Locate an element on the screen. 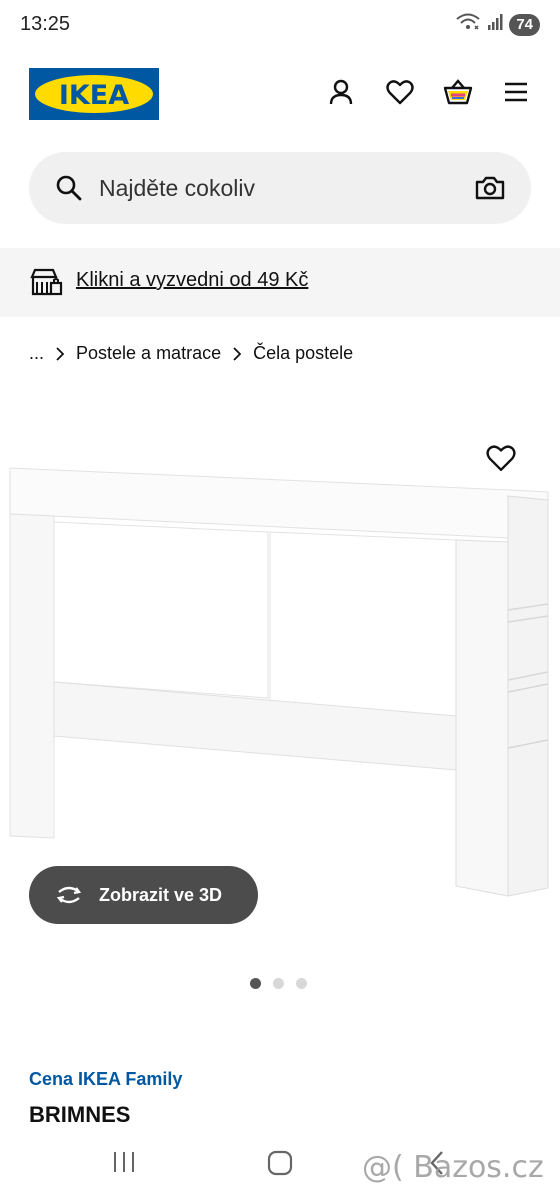  breadcrumb-item-headboards: Čela postele is located at coordinates (303, 353).